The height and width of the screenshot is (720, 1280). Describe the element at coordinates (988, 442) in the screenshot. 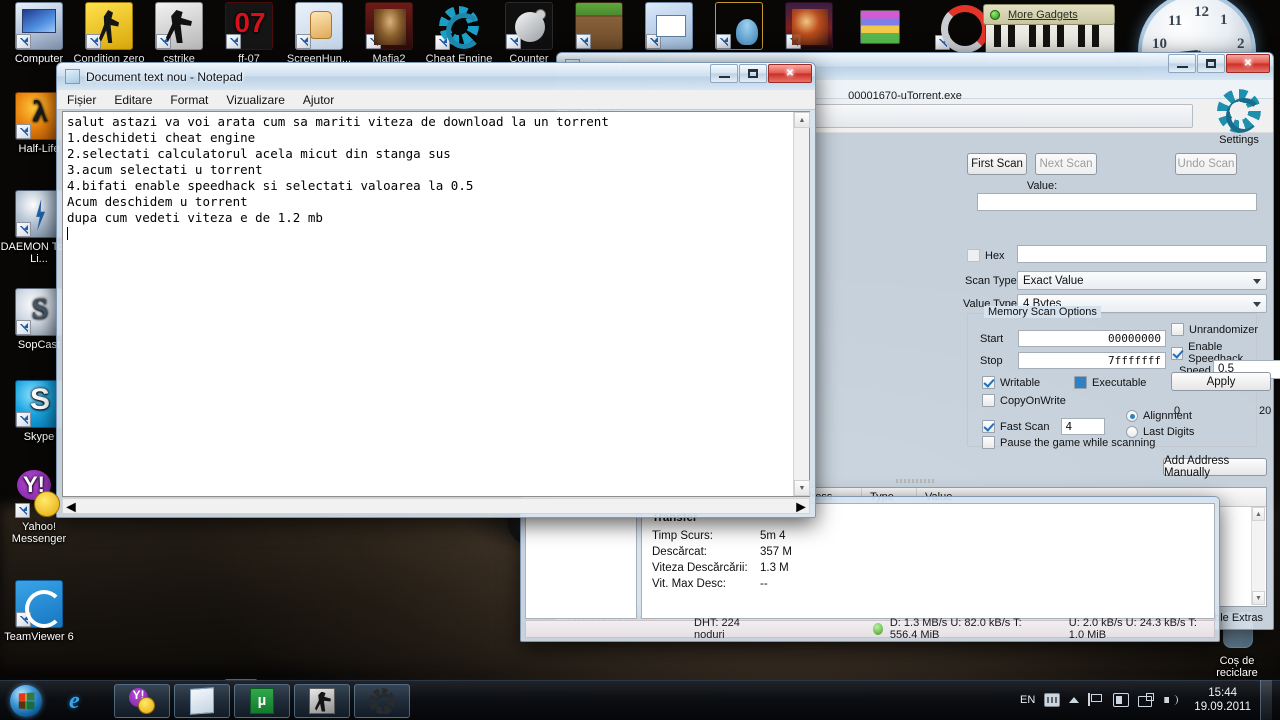

I see `pause-game-checkbox` at that location.